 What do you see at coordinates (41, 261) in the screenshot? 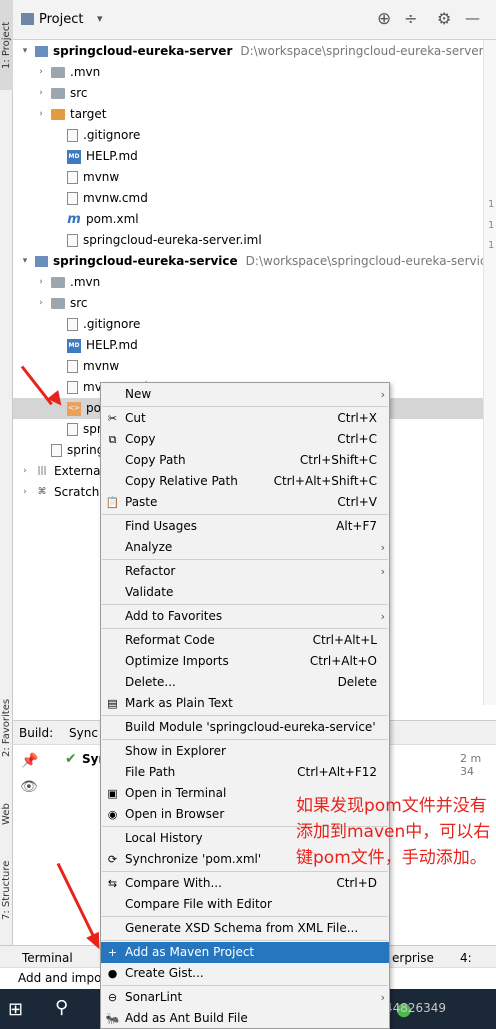
I see `module-icon` at bounding box center [41, 261].